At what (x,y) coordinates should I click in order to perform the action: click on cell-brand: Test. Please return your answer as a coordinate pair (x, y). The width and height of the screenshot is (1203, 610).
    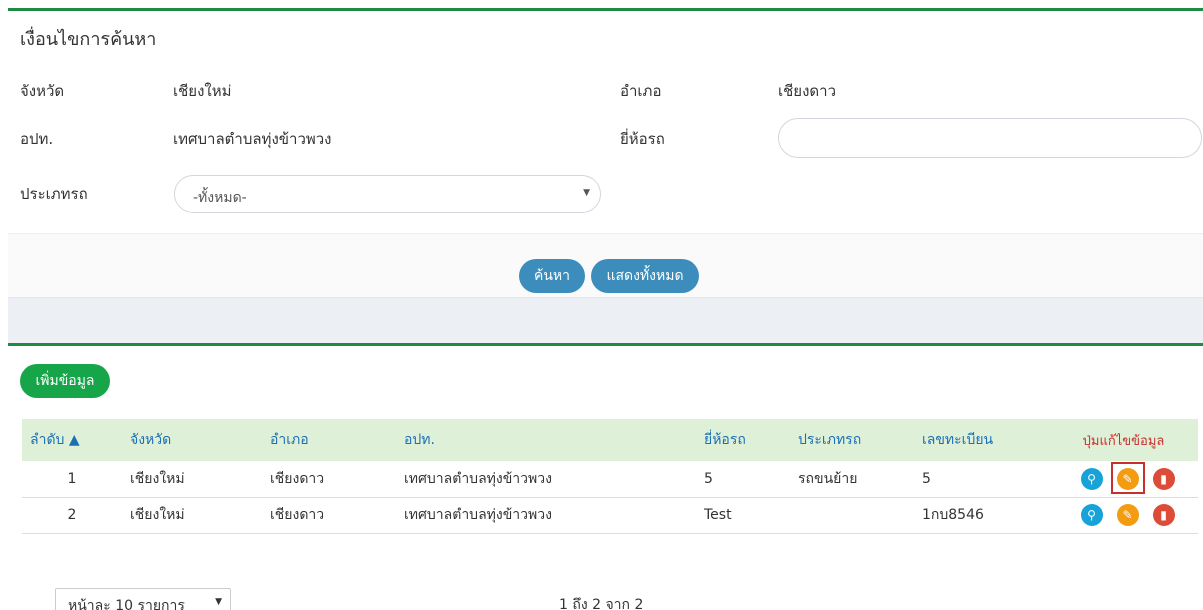
    Looking at the image, I should click on (718, 515).